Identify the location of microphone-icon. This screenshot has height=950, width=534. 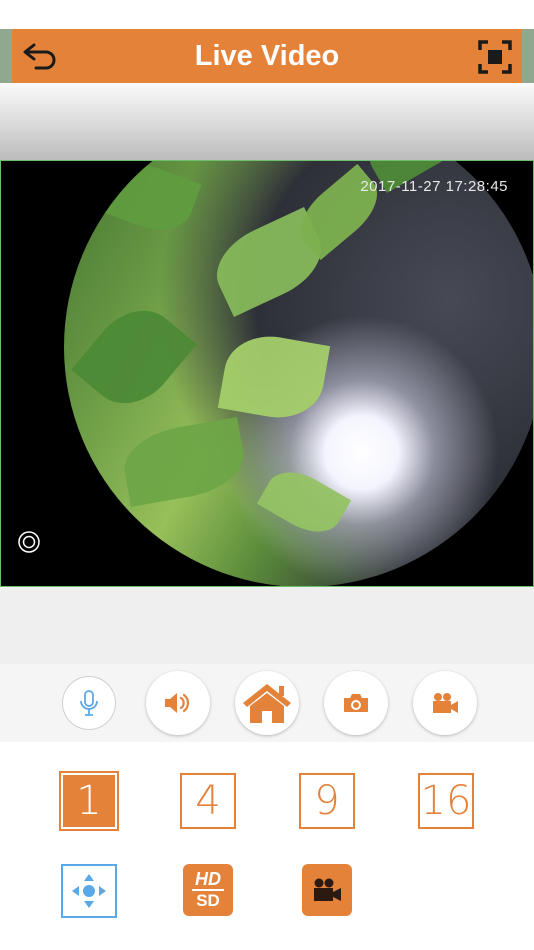
(89, 703).